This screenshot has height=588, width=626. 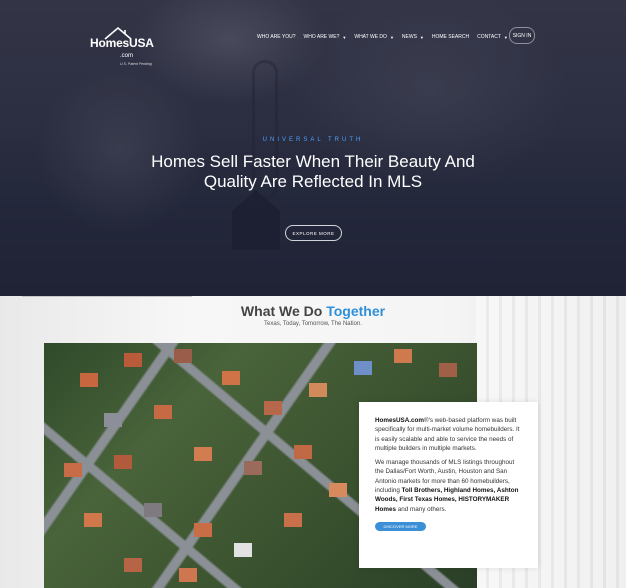 I want to click on logo-suffix: .com, so click(x=127, y=56).